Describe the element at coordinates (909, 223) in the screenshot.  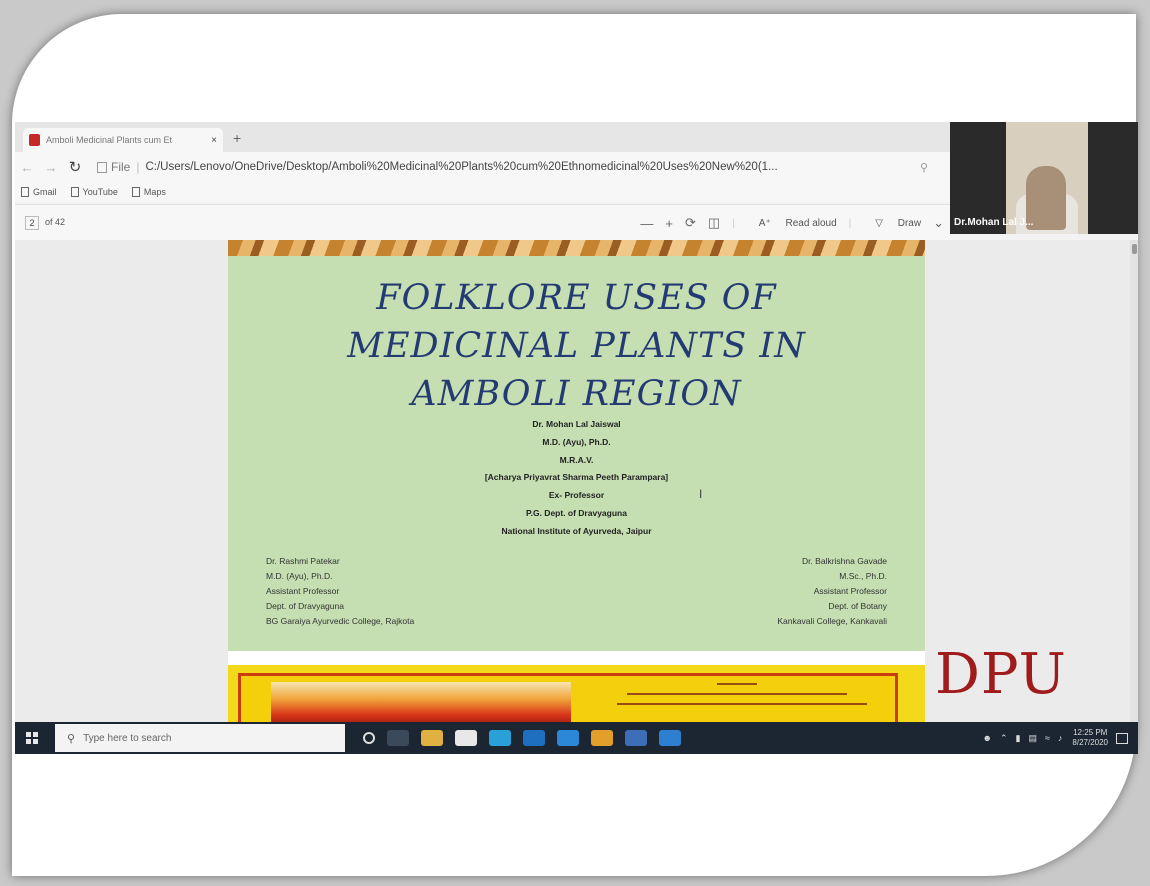
I see `draw-label: Draw` at that location.